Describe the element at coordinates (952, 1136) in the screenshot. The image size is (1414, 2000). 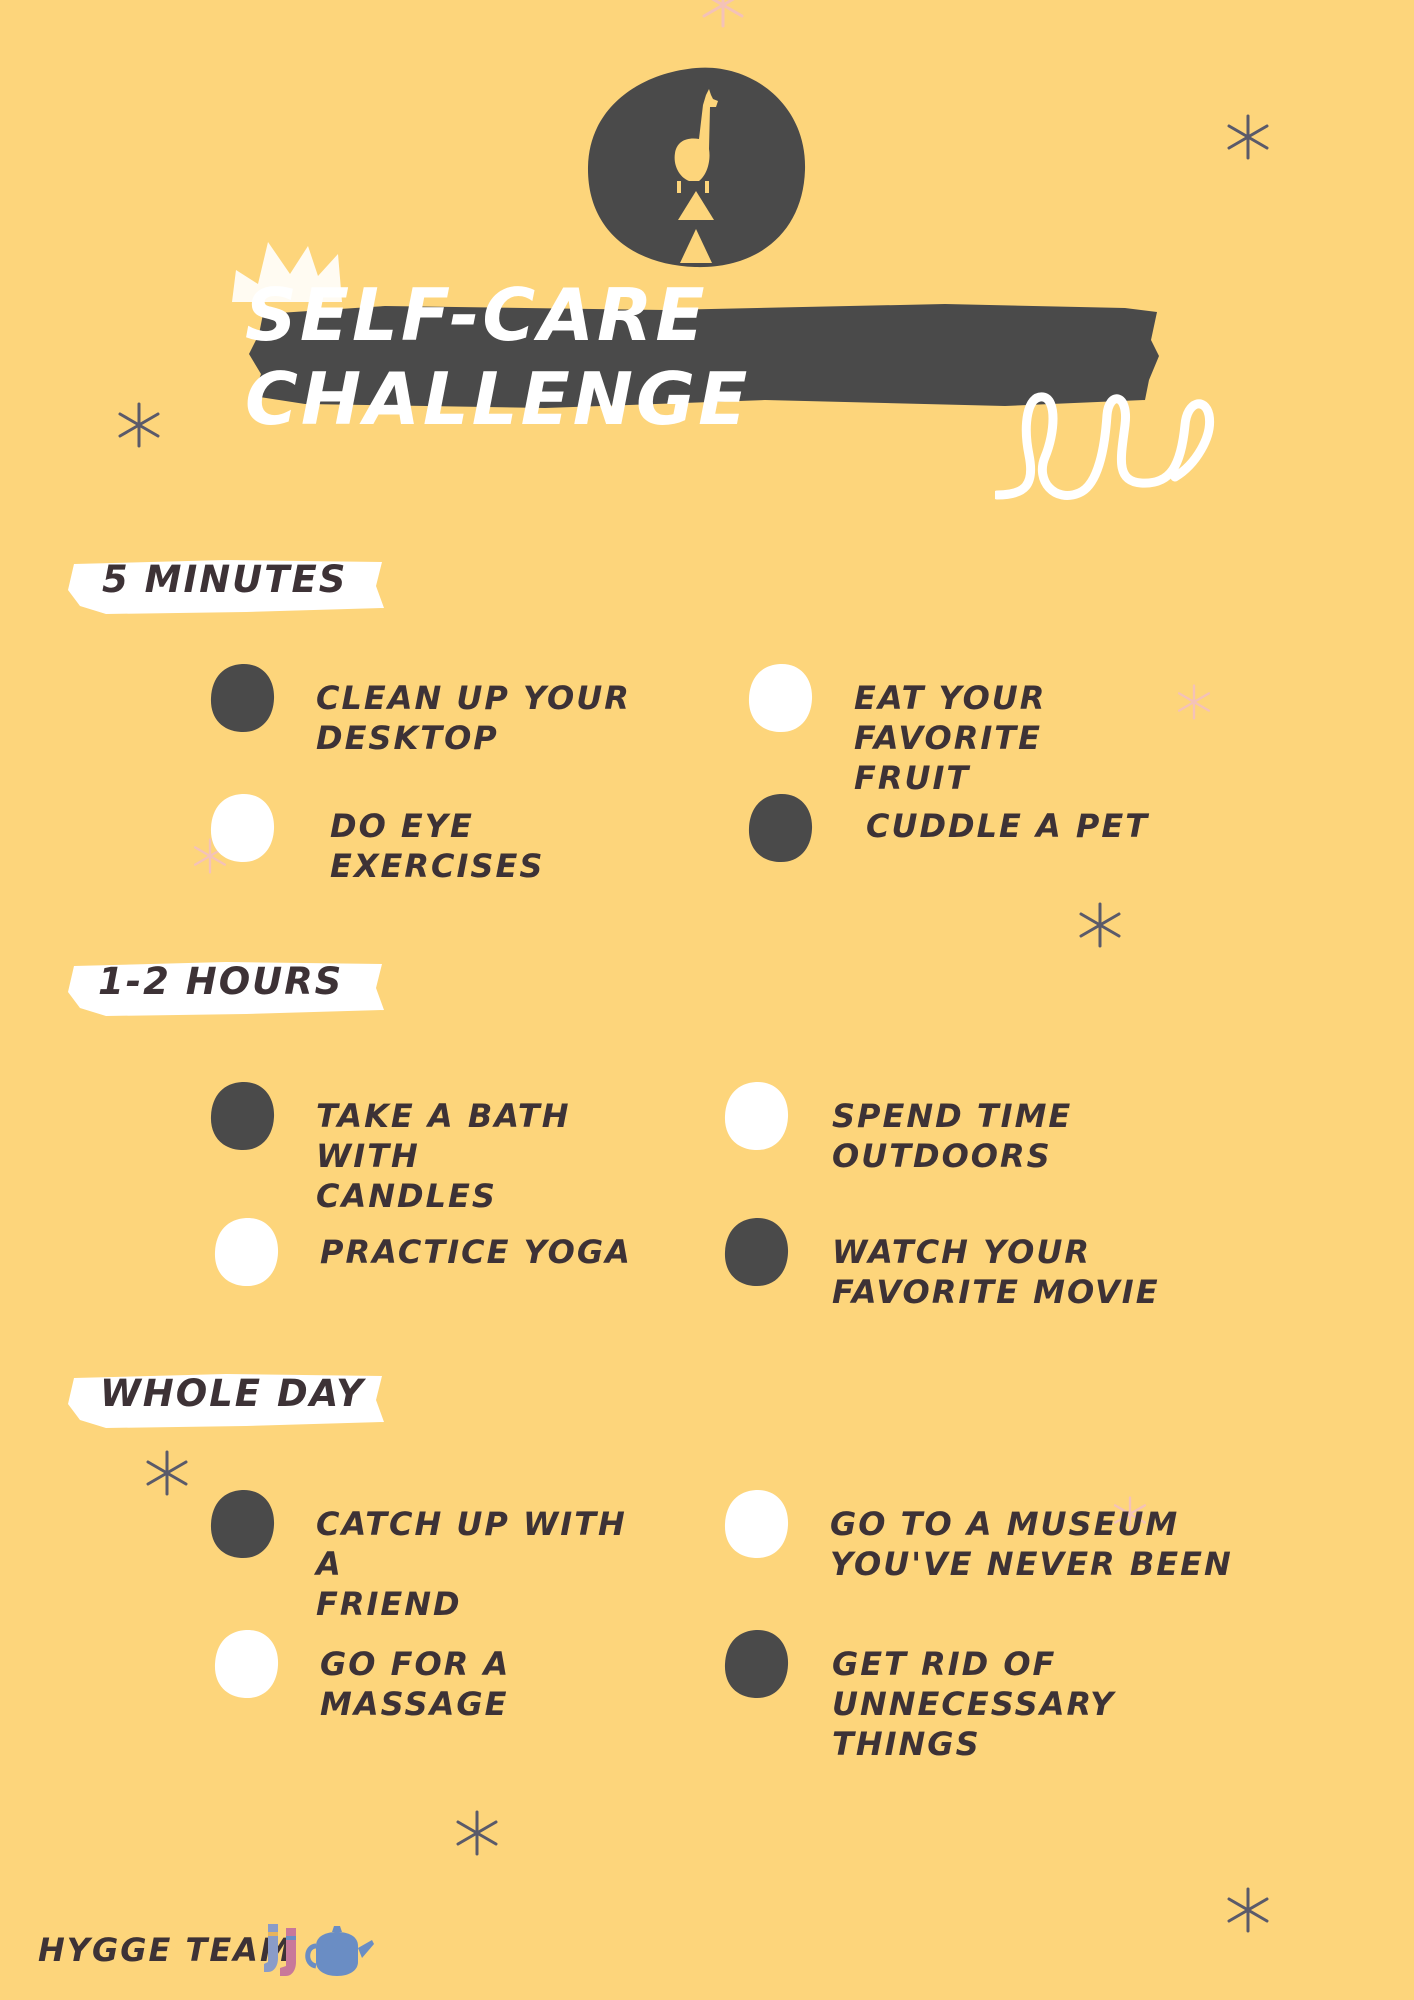
I see `challenge-item: SPEND TIME OUTDOORS` at that location.